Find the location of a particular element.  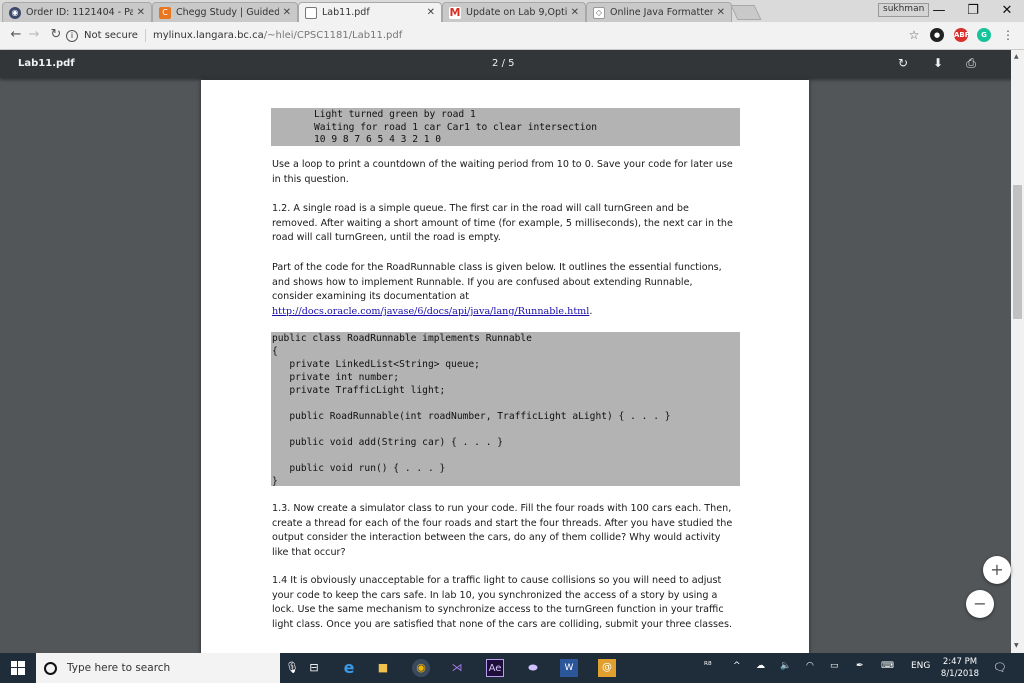

vertical-scrollbar: ▲ ▼ is located at coordinates (1017, 351).